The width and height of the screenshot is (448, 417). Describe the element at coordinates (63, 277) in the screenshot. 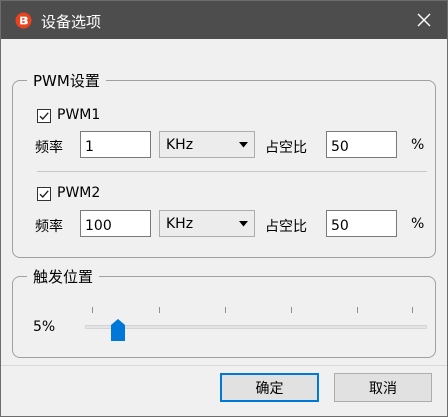

I see `trigger-group-title: 触发位置` at that location.